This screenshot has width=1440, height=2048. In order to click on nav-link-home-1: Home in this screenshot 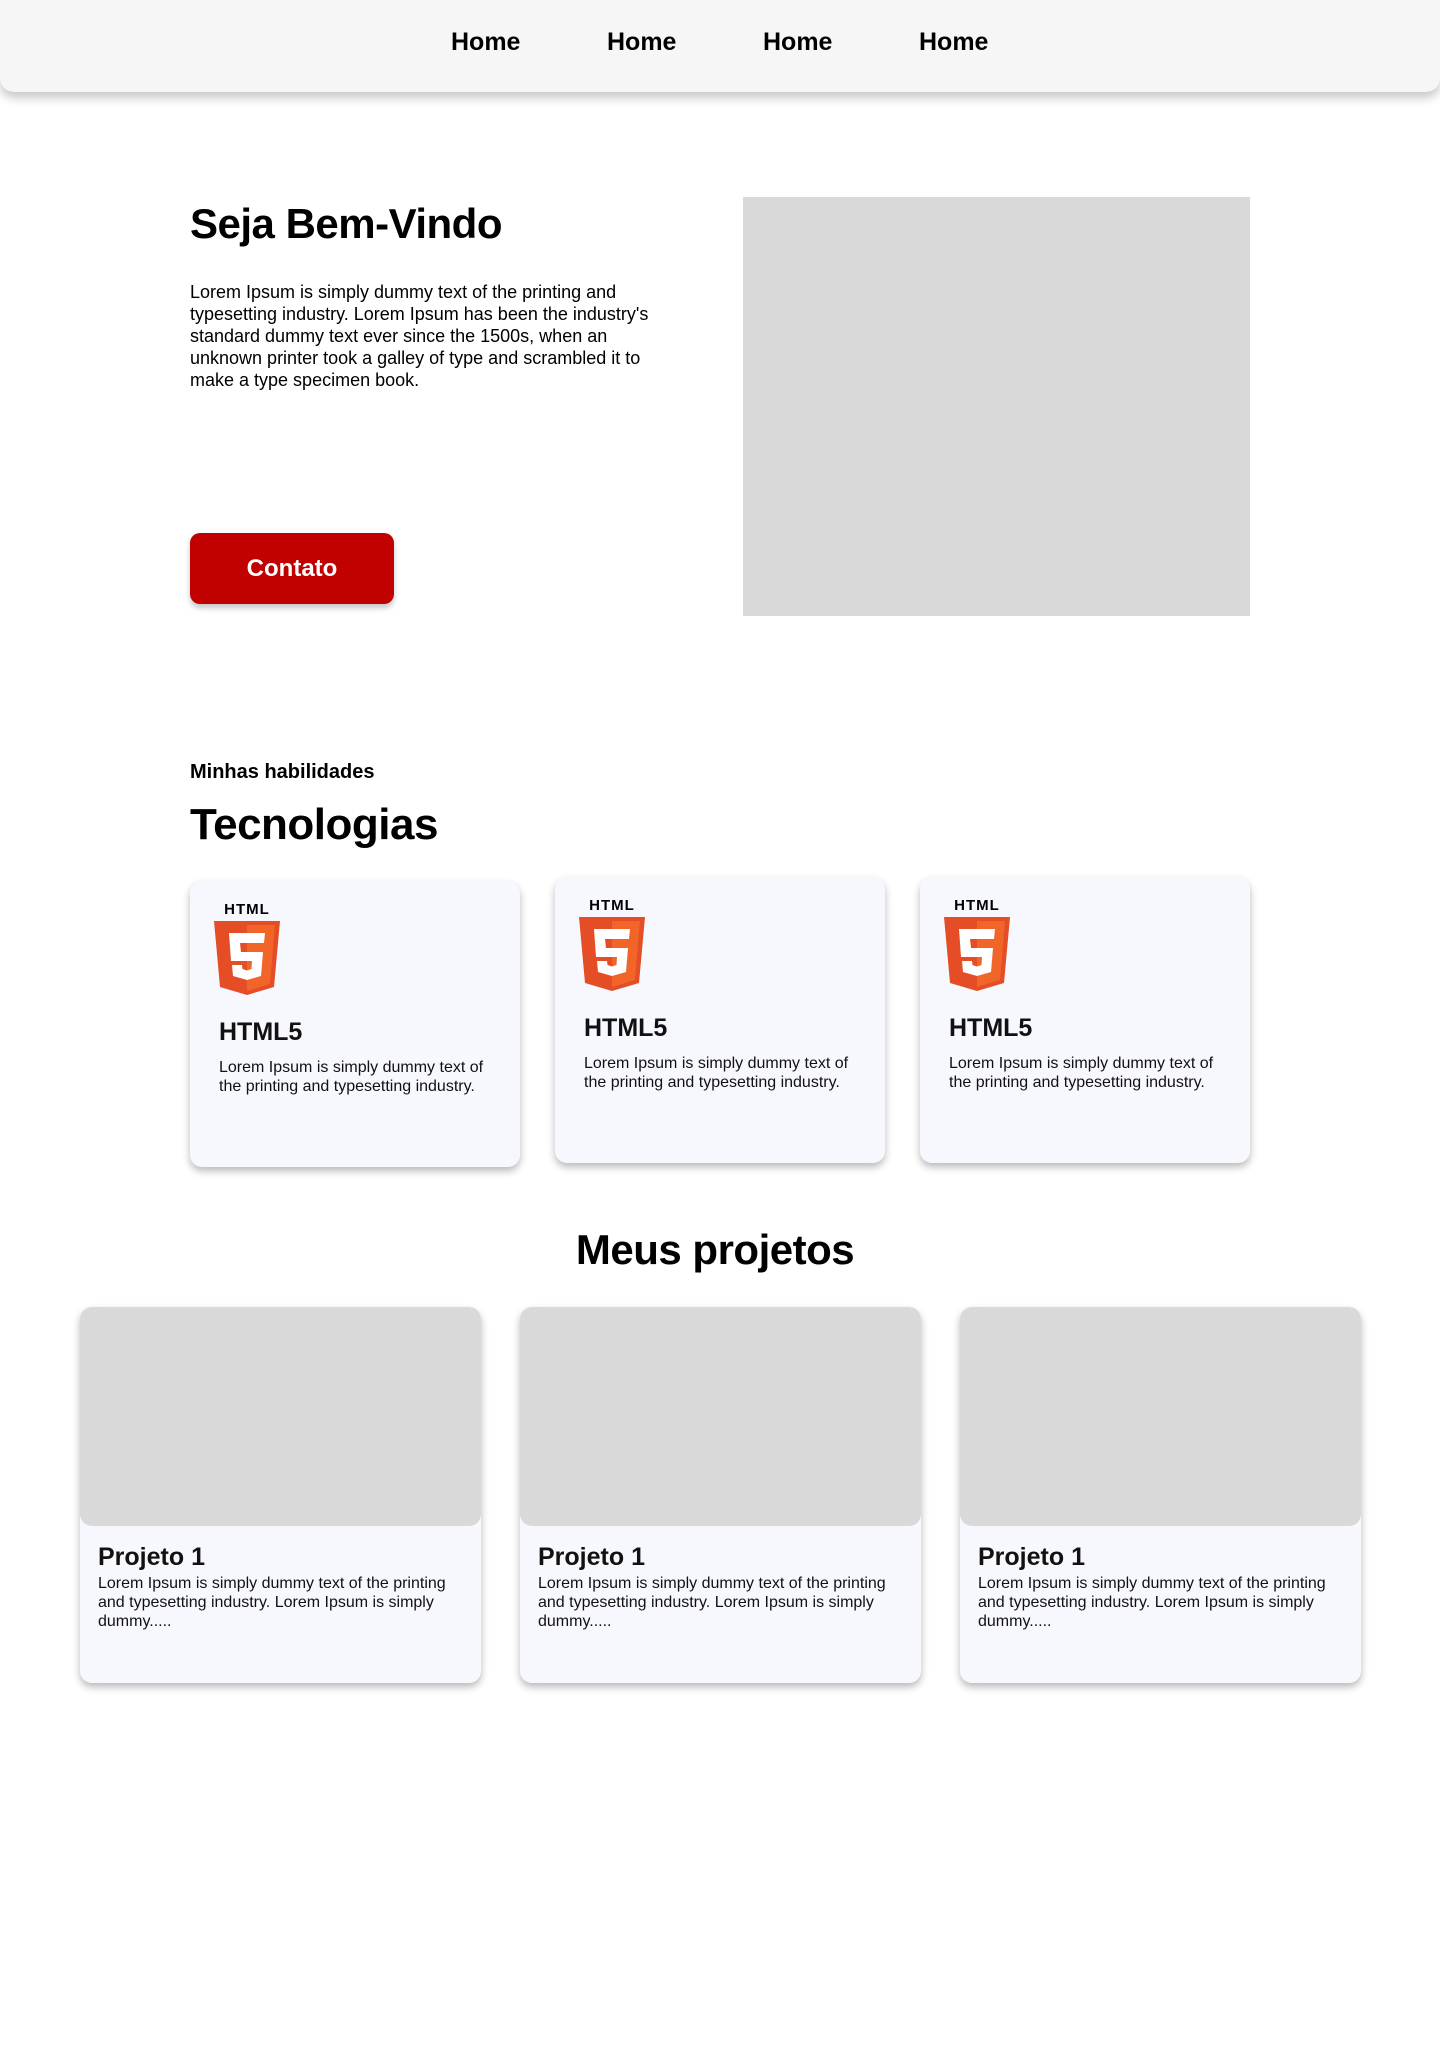, I will do `click(485, 42)`.